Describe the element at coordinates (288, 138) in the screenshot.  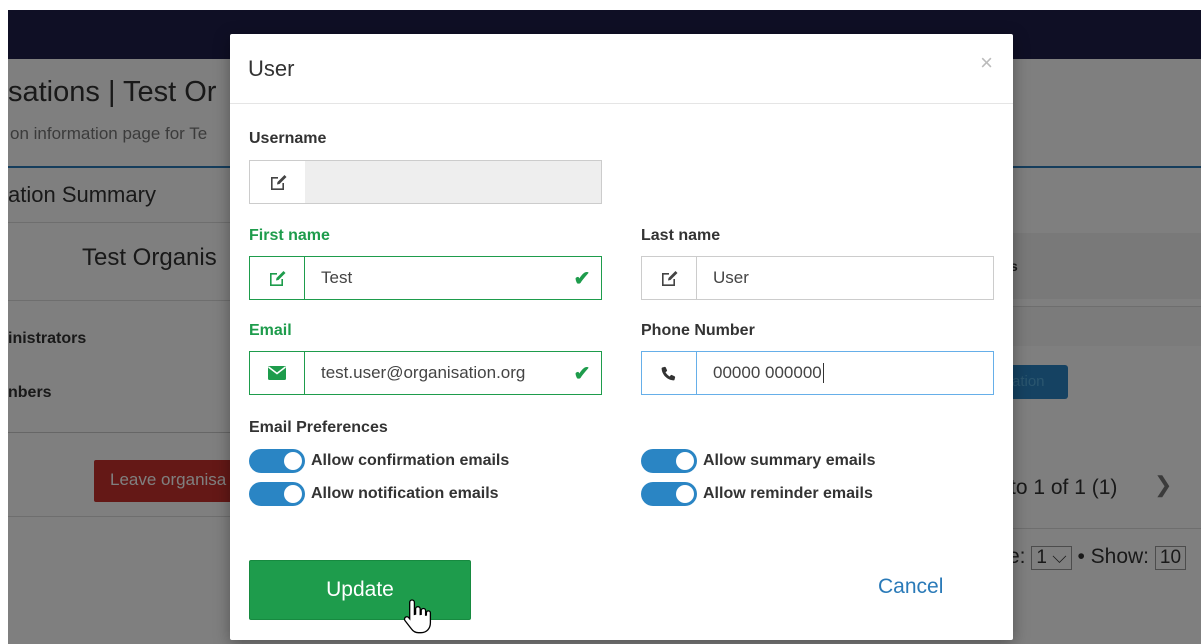
I see `username-label: Username` at that location.